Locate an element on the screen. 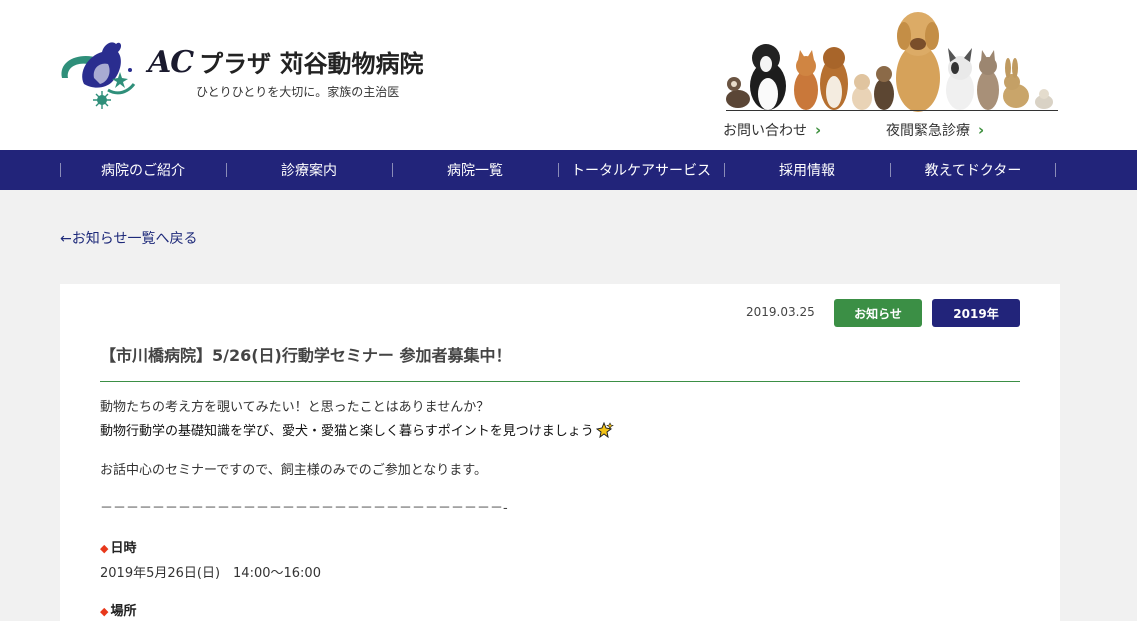 The image size is (1137, 621). pets-group-image is located at coordinates (889, 62).